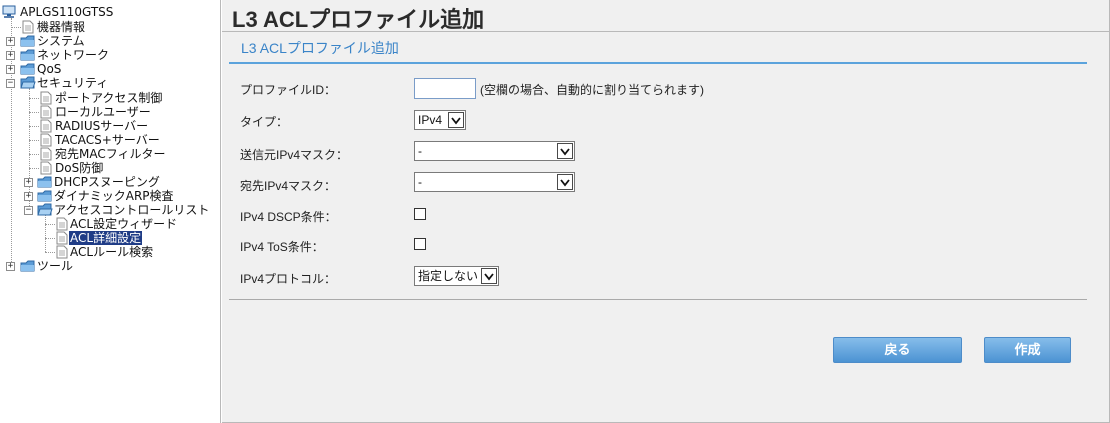  What do you see at coordinates (124, 224) in the screenshot?
I see `tree-item-label: ACL設定ウィザード` at bounding box center [124, 224].